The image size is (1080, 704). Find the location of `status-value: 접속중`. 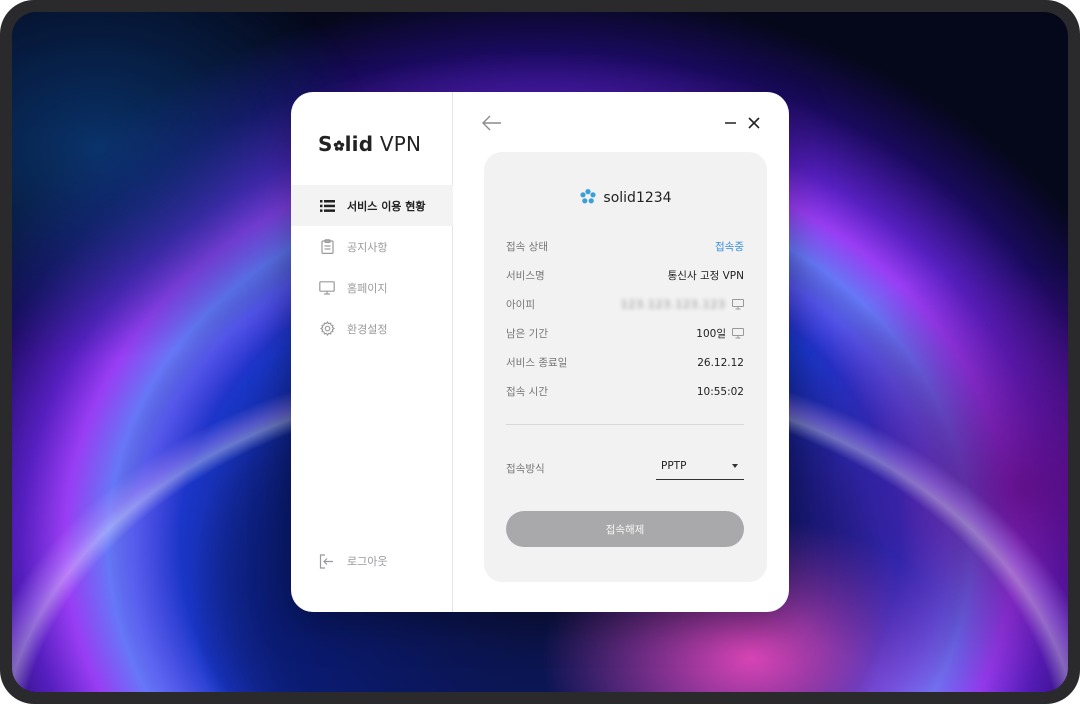

status-value: 접속중 is located at coordinates (729, 247).